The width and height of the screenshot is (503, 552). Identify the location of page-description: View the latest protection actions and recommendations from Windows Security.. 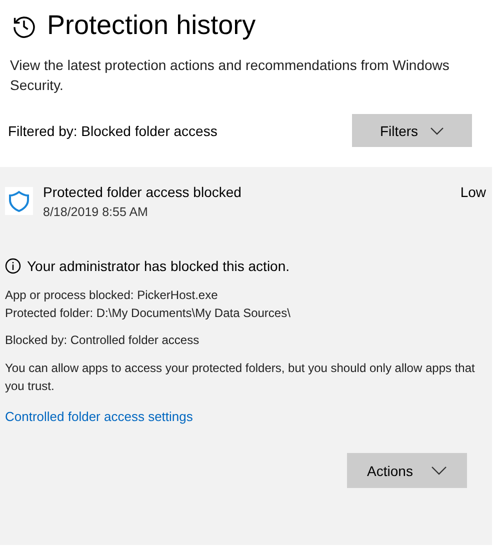
(230, 75).